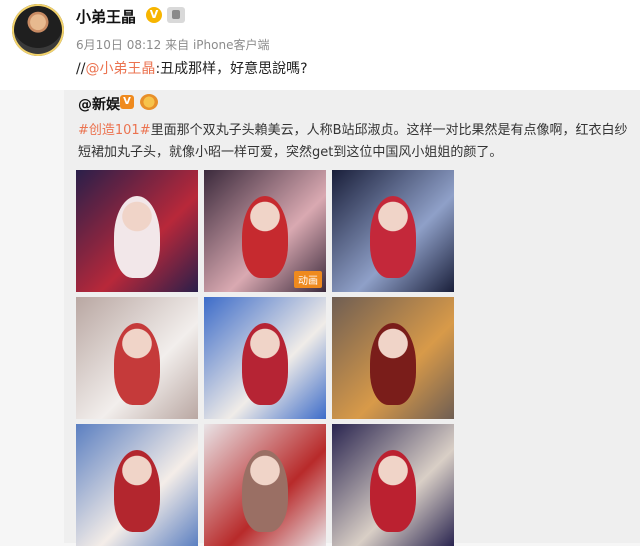  I want to click on post-time: 6月10日 08:12, so click(118, 45).